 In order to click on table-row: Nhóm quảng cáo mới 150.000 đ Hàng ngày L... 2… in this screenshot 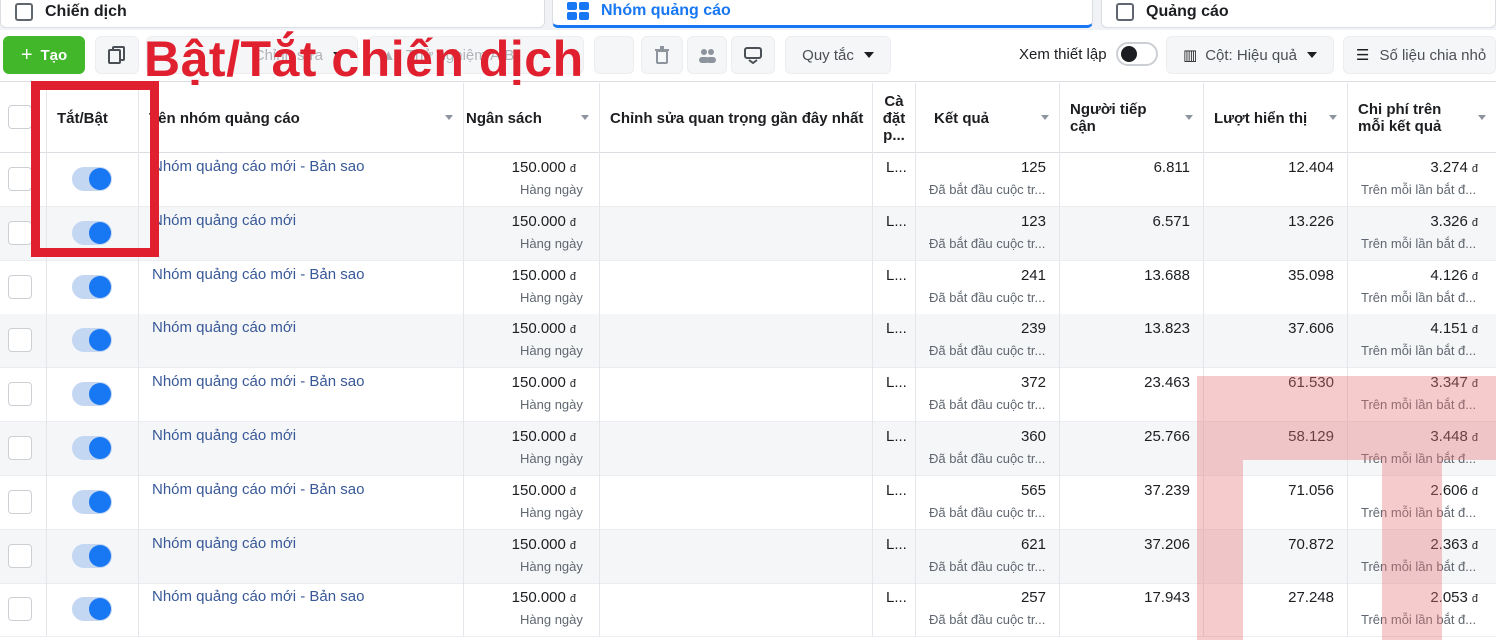, I will do `click(748, 341)`.